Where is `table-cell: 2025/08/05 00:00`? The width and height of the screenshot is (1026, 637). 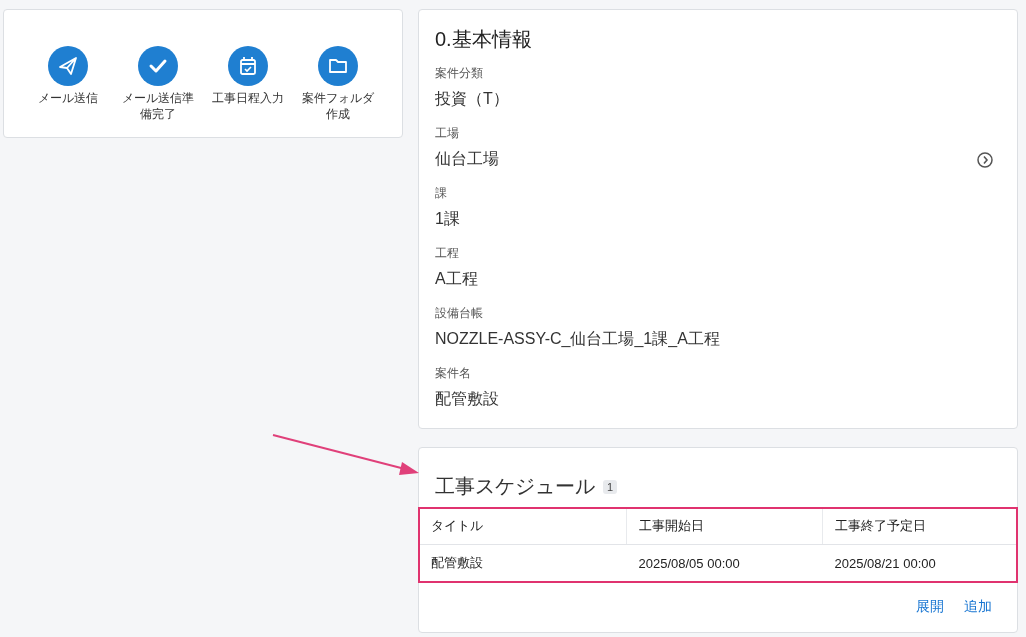 table-cell: 2025/08/05 00:00 is located at coordinates (724, 563).